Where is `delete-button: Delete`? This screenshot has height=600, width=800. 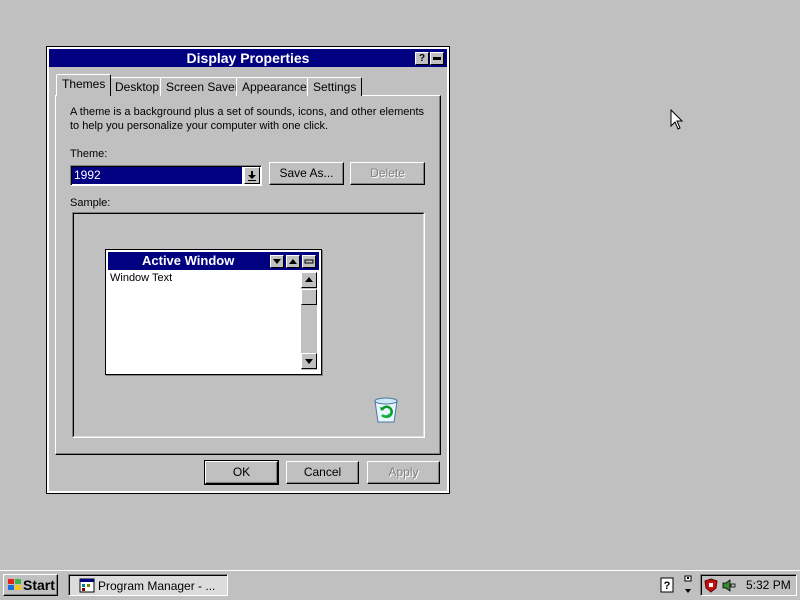 delete-button: Delete is located at coordinates (387, 173).